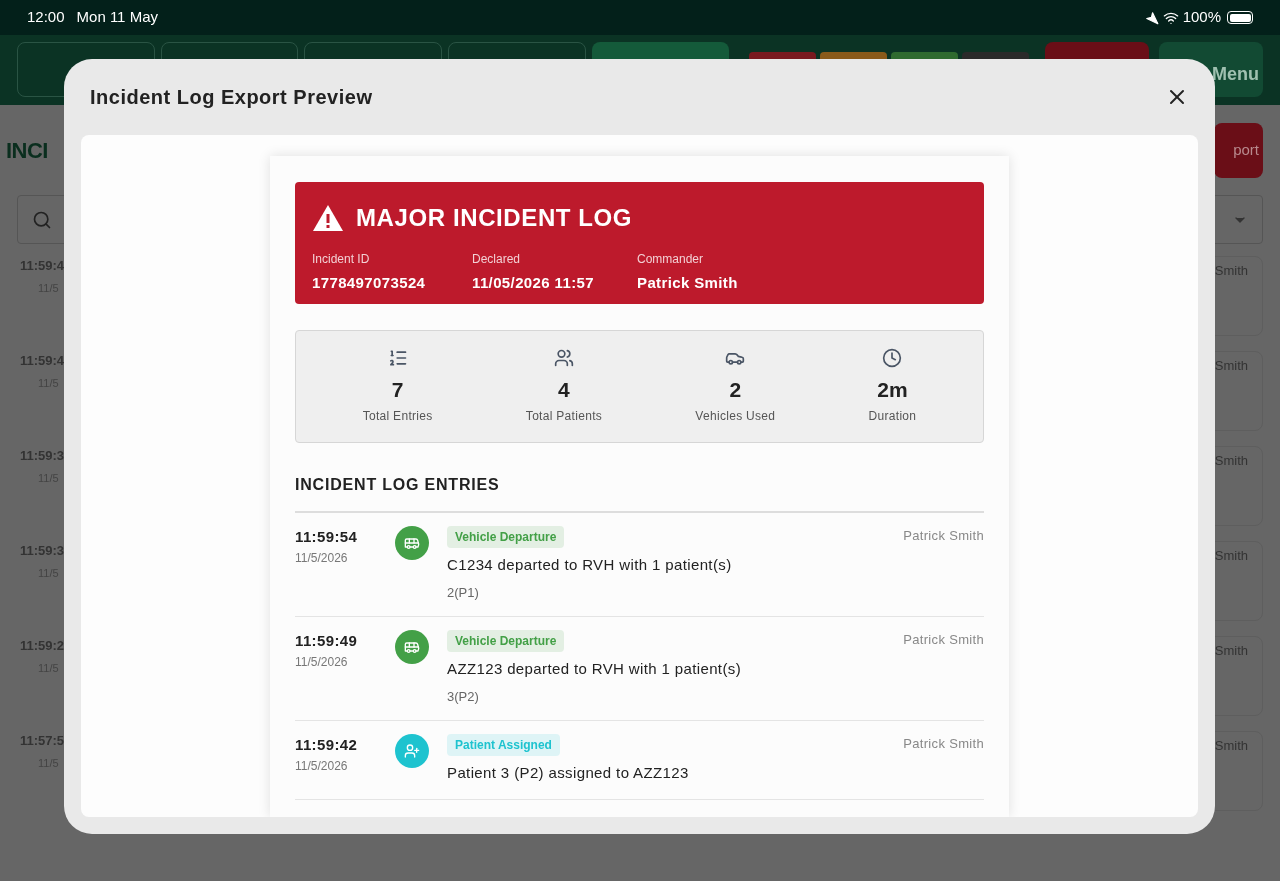 The image size is (1280, 881). I want to click on entry-time: 11:59:42, so click(327, 745).